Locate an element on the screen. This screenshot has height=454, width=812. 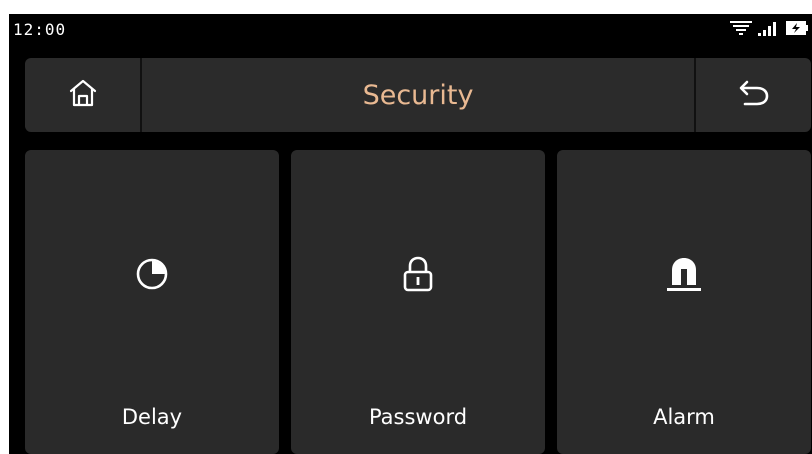
wifi-icon is located at coordinates (741, 30).